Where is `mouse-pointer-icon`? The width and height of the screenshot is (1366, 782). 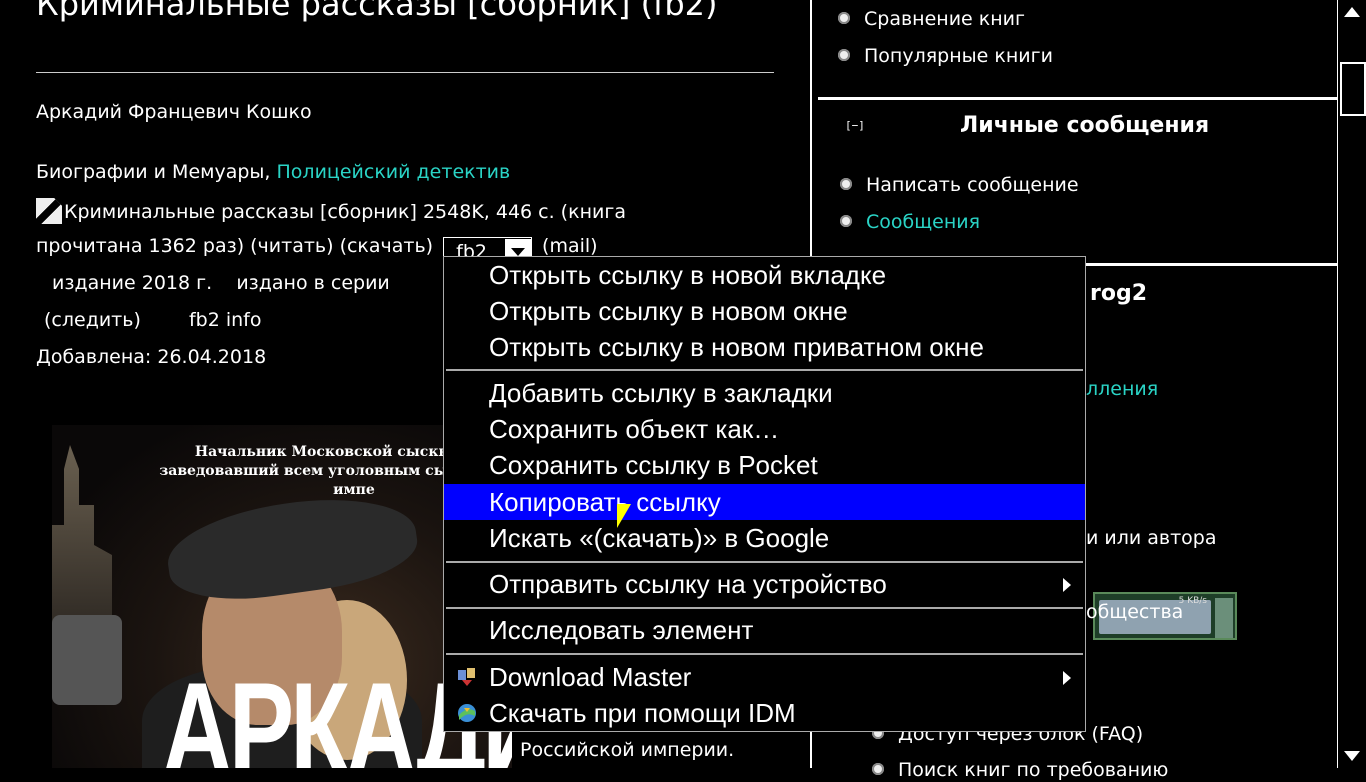 mouse-pointer-icon is located at coordinates (624, 516).